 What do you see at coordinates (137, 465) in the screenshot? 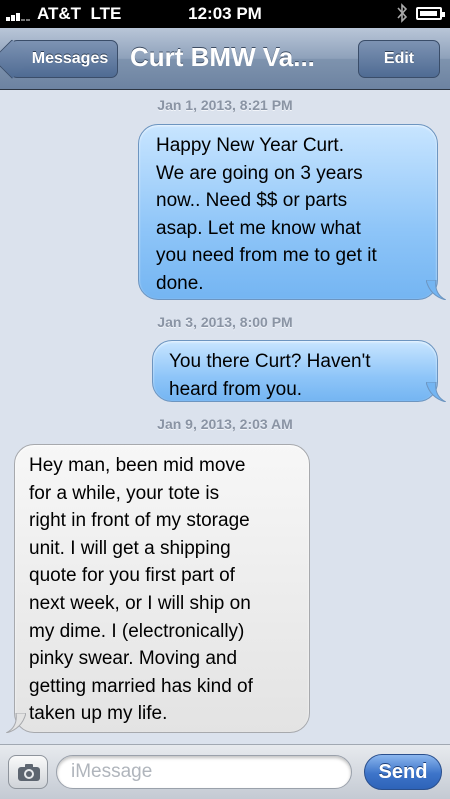
I see `message-line: Hey man, been mid move` at bounding box center [137, 465].